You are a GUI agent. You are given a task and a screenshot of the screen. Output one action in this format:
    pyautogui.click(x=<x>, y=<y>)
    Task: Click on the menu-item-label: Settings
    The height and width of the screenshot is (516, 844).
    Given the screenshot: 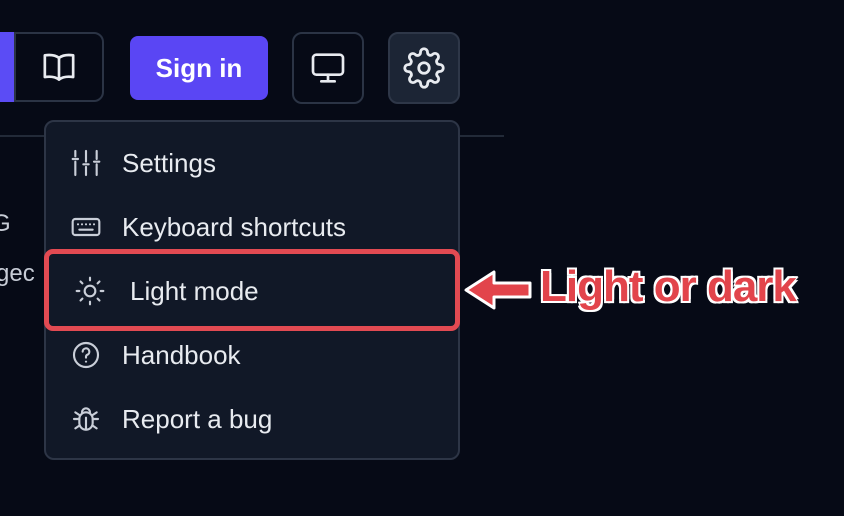 What is the action you would take?
    pyautogui.click(x=169, y=162)
    